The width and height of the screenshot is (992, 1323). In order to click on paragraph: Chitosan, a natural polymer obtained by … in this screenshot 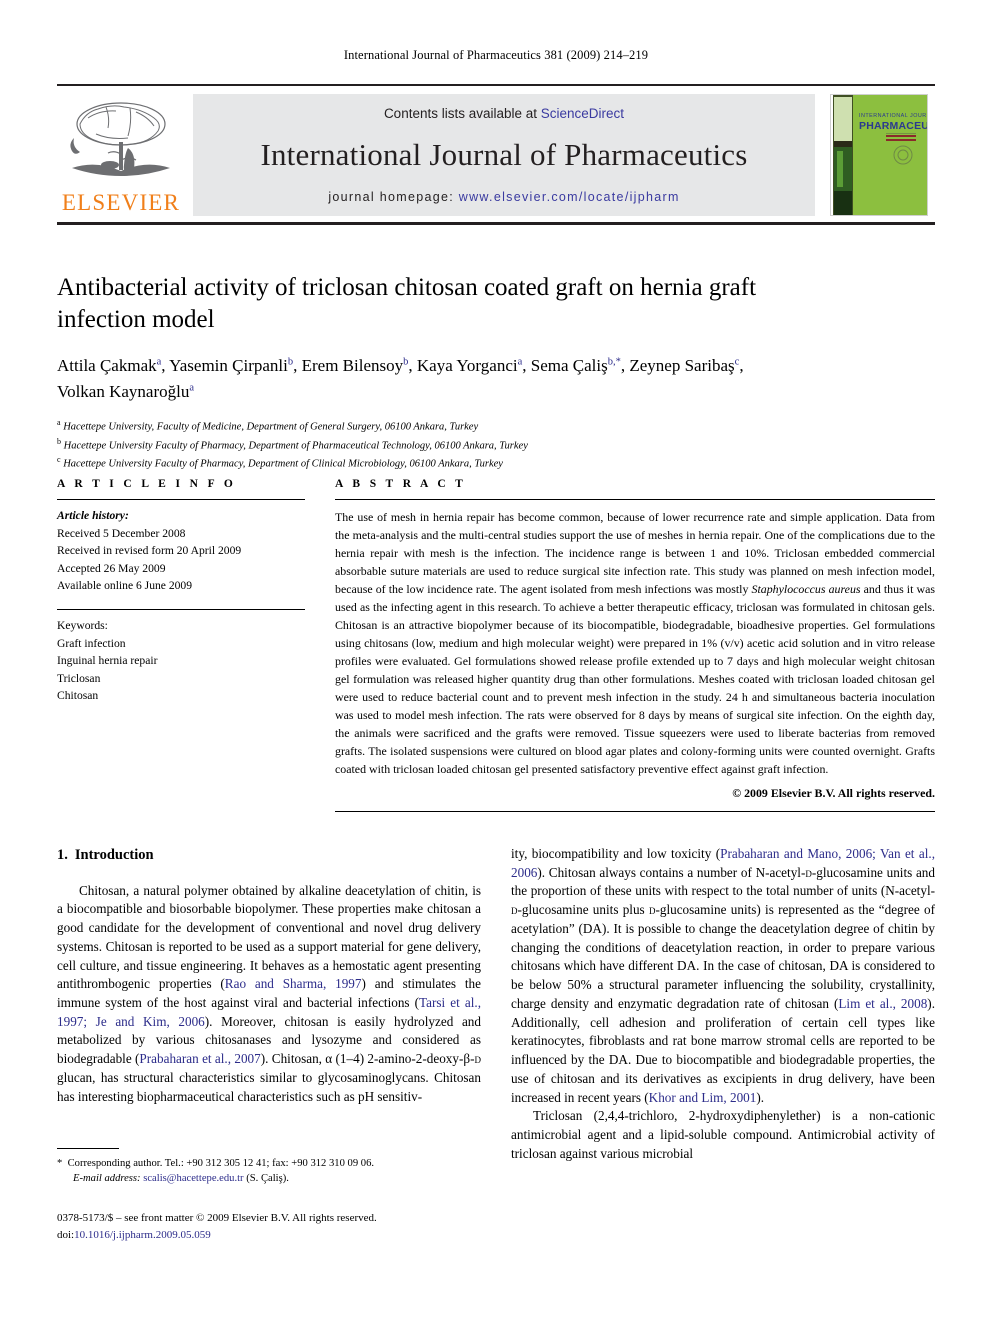, I will do `click(269, 993)`.